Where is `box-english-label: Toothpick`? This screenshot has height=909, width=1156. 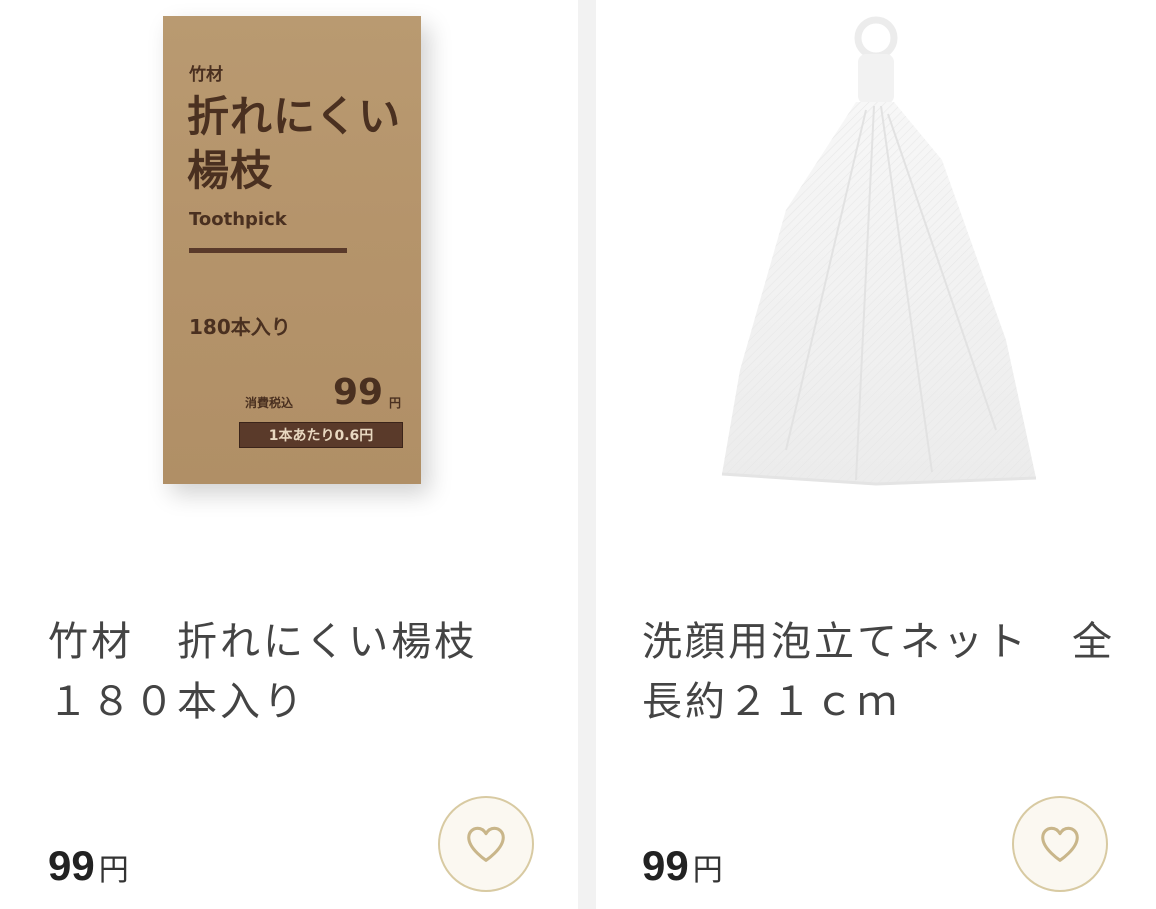
box-english-label: Toothpick is located at coordinates (238, 219).